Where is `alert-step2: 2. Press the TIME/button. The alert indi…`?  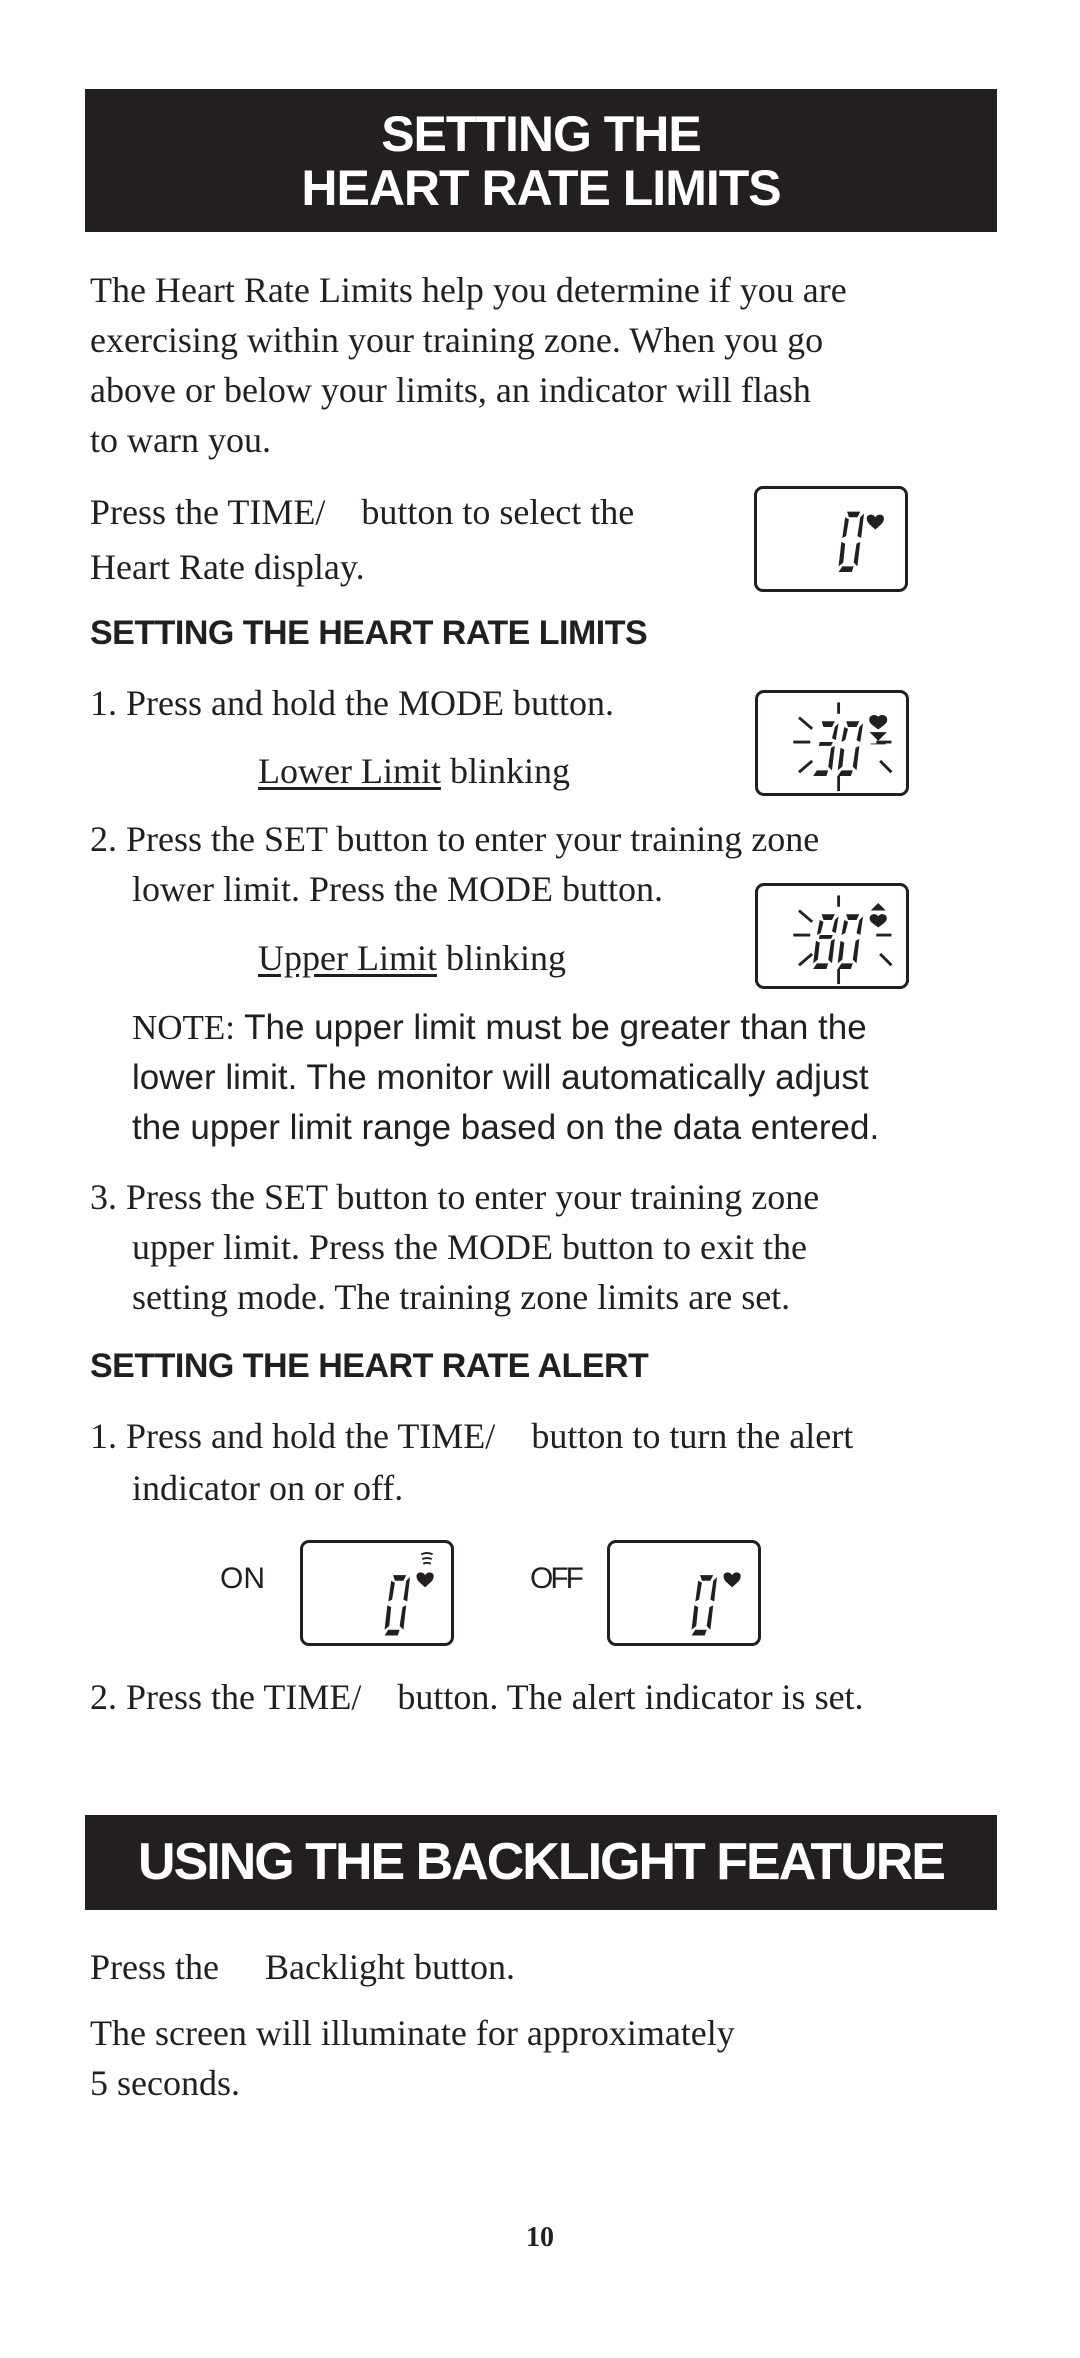 alert-step2: 2. Press the TIME/button. The alert indi… is located at coordinates (477, 1697).